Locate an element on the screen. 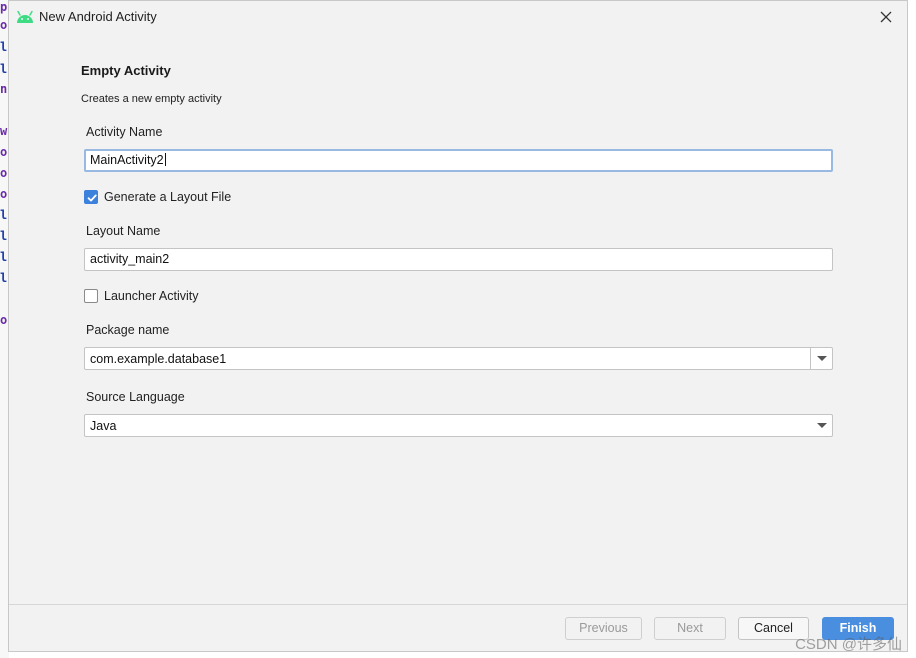  watermark: CSDN @许多仙 is located at coordinates (848, 644).